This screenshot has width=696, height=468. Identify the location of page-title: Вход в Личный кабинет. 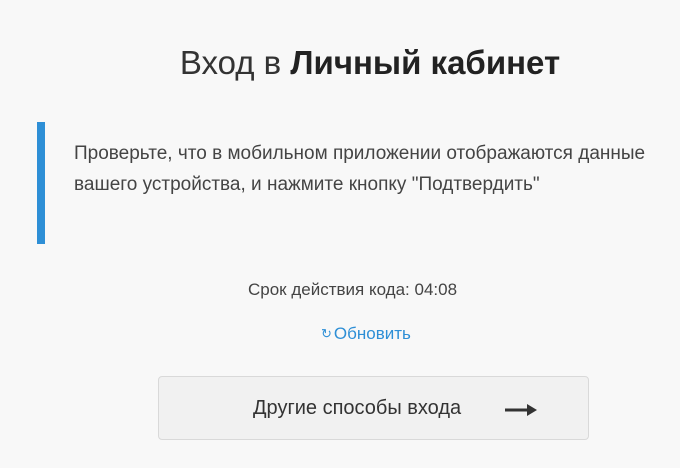
(348, 63).